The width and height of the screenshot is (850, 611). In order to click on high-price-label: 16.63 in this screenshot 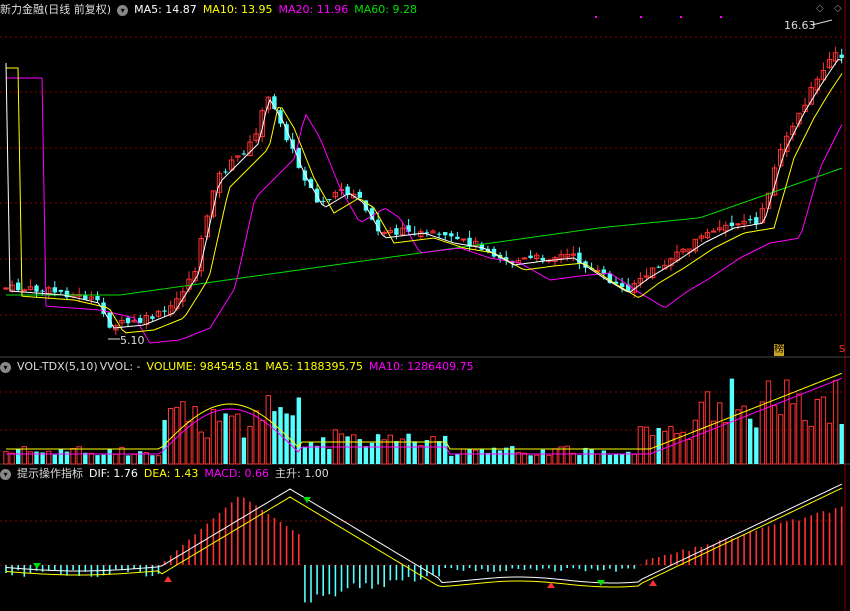, I will do `click(800, 25)`.